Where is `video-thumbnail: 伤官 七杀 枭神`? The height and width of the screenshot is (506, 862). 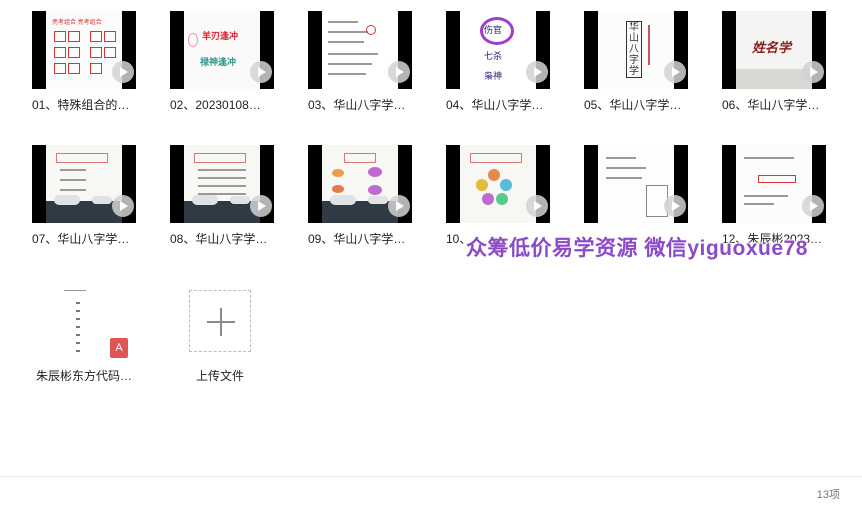 video-thumbnail: 伤官 七杀 枭神 is located at coordinates (498, 50).